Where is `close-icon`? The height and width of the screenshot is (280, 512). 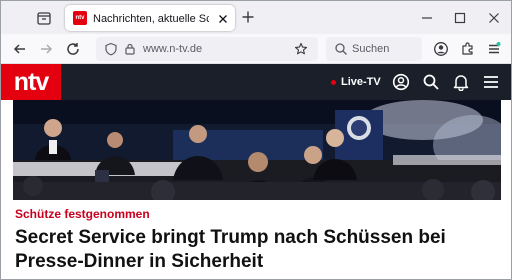 close-icon is located at coordinates (223, 18).